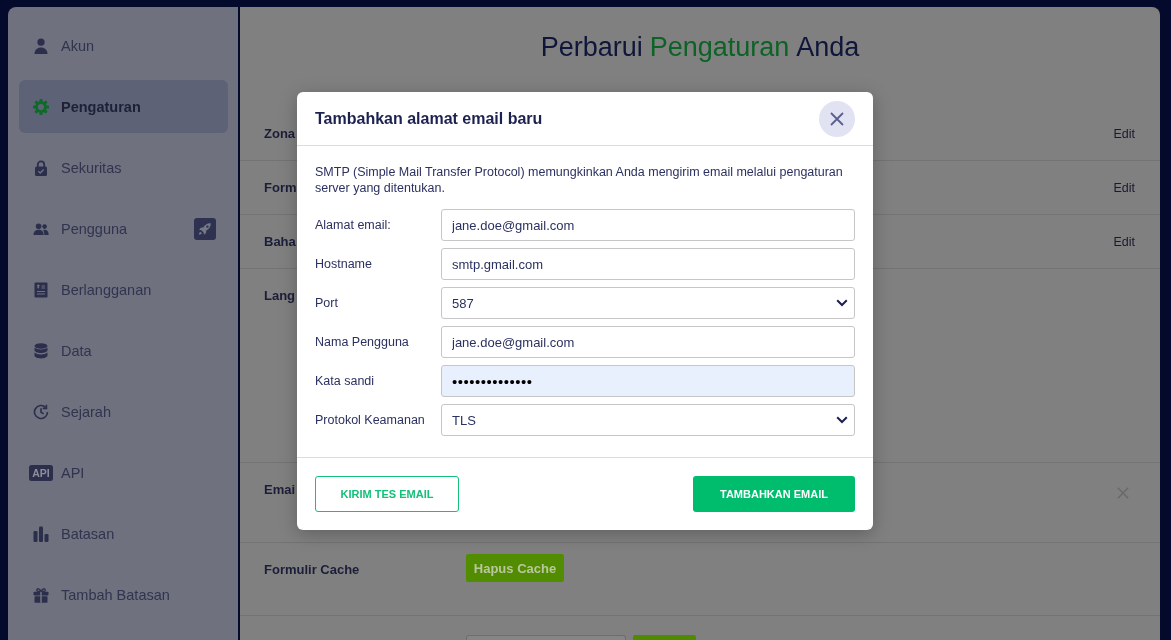 The width and height of the screenshot is (1171, 640). What do you see at coordinates (370, 420) in the screenshot?
I see `field-label: Protokol Keamanan` at bounding box center [370, 420].